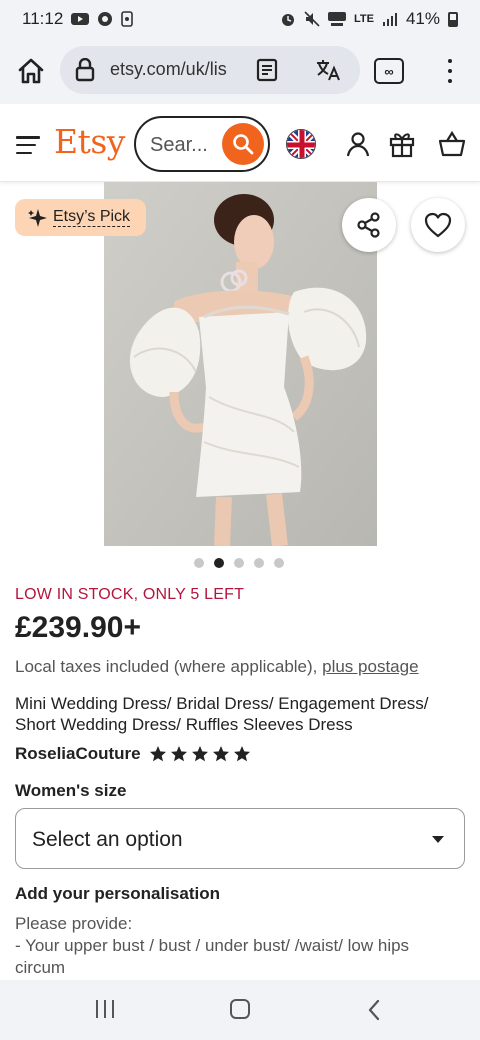  What do you see at coordinates (105, 19) in the screenshot?
I see `aperture-icon` at bounding box center [105, 19].